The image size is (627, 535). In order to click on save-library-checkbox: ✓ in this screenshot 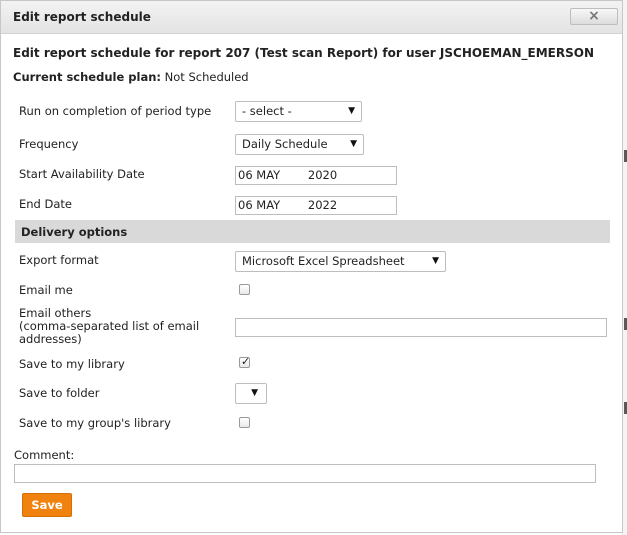, I will do `click(245, 361)`.